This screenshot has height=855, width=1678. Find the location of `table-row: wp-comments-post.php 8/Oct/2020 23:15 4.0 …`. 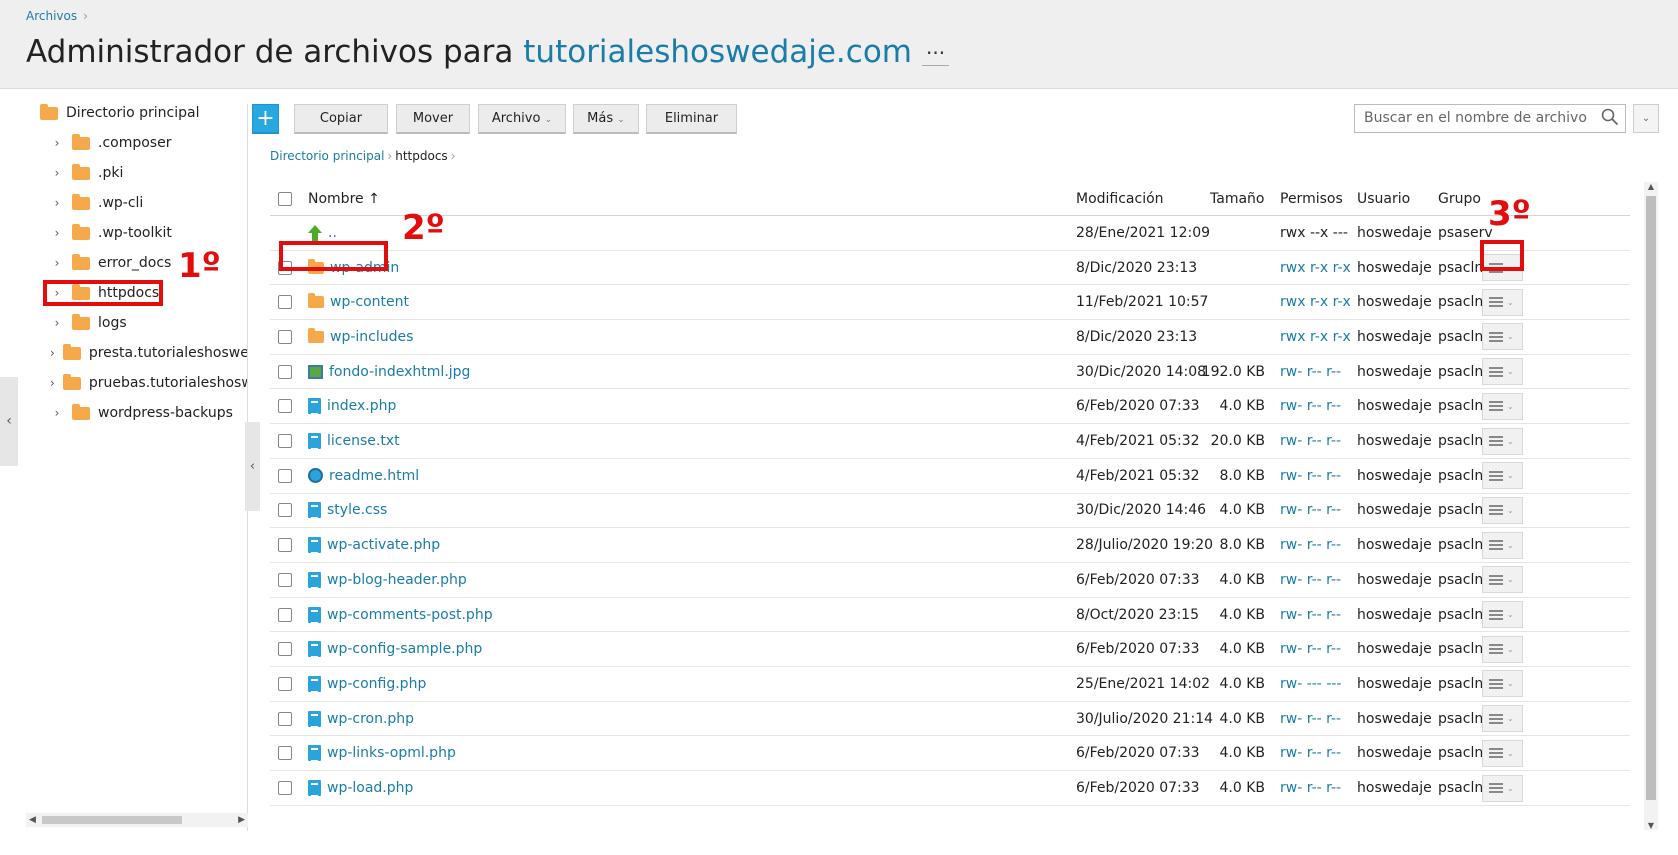

table-row: wp-comments-post.php 8/Oct/2020 23:15 4.0 … is located at coordinates (950, 615).